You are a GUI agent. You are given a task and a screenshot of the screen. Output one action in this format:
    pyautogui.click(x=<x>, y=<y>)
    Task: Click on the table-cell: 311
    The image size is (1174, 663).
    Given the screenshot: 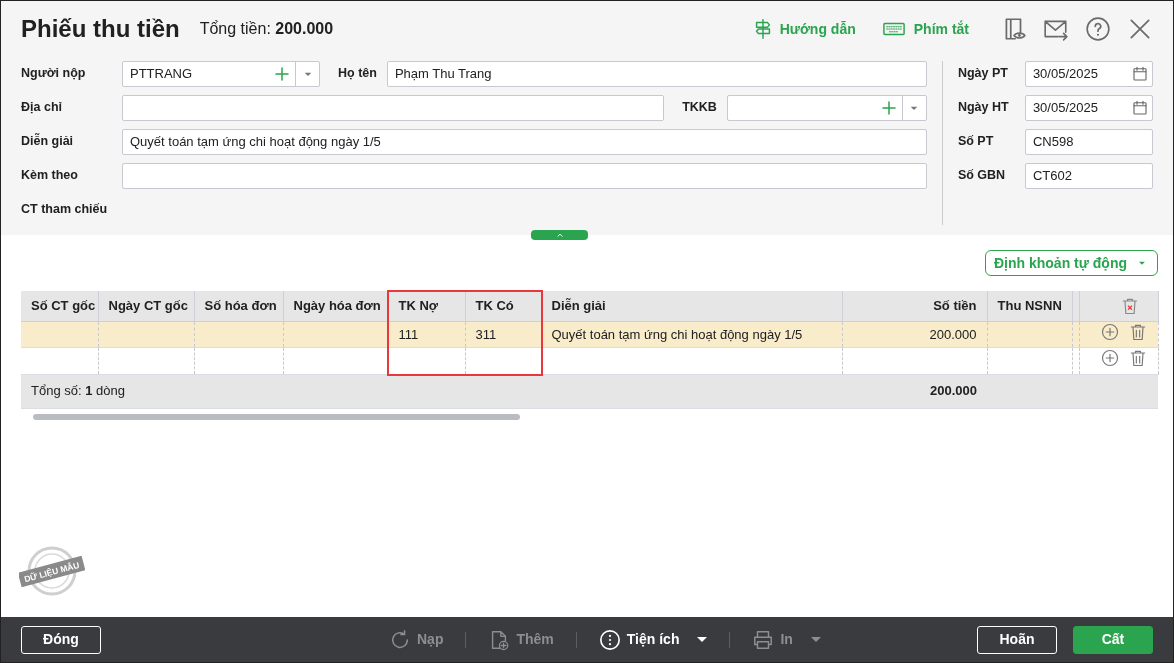 What is the action you would take?
    pyautogui.click(x=503, y=334)
    